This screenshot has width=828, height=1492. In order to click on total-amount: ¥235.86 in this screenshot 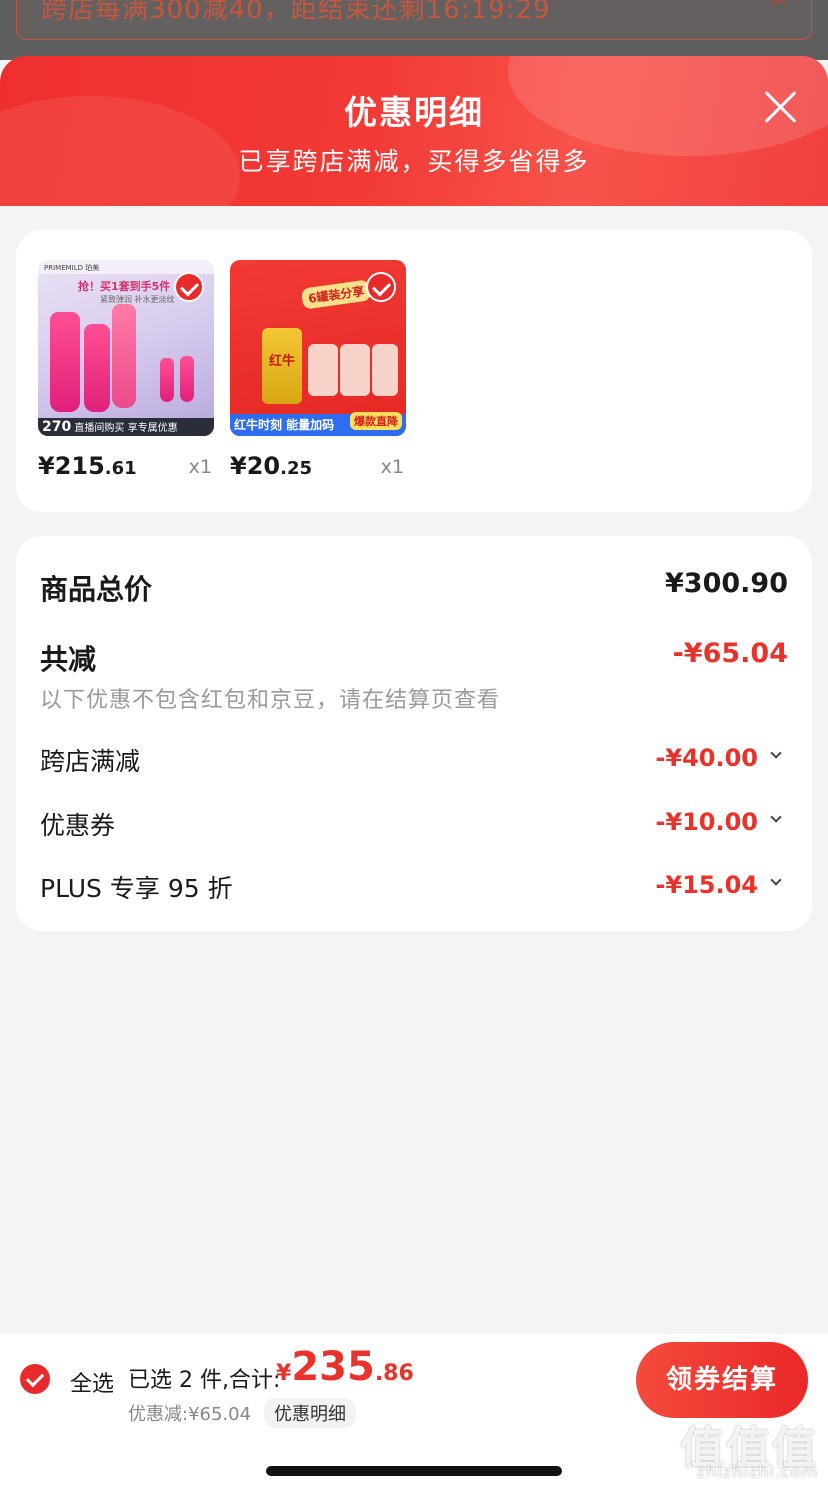, I will do `click(345, 1367)`.